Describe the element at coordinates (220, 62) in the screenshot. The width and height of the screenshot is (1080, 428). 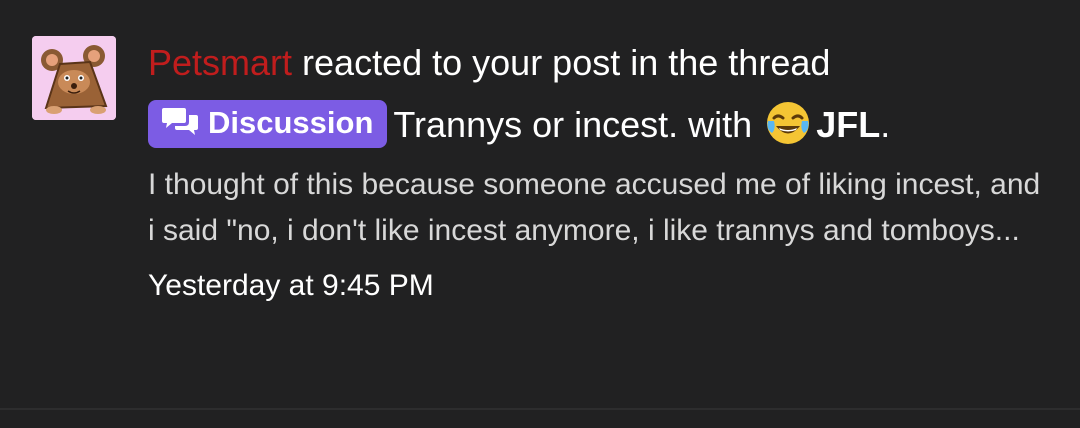
I see `username-link: Petsmart` at that location.